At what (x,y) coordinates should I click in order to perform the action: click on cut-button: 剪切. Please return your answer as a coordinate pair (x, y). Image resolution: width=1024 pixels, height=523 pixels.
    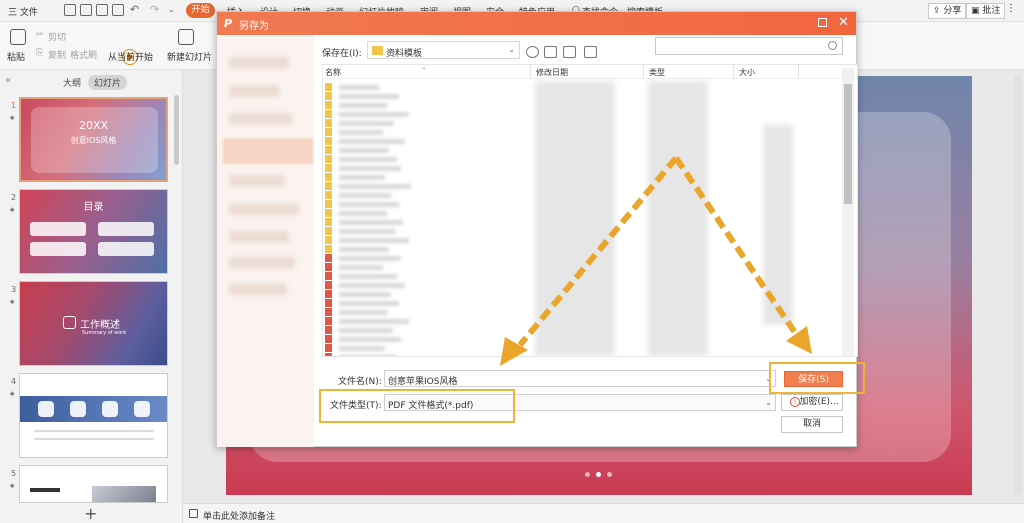
    Looking at the image, I should click on (57, 36).